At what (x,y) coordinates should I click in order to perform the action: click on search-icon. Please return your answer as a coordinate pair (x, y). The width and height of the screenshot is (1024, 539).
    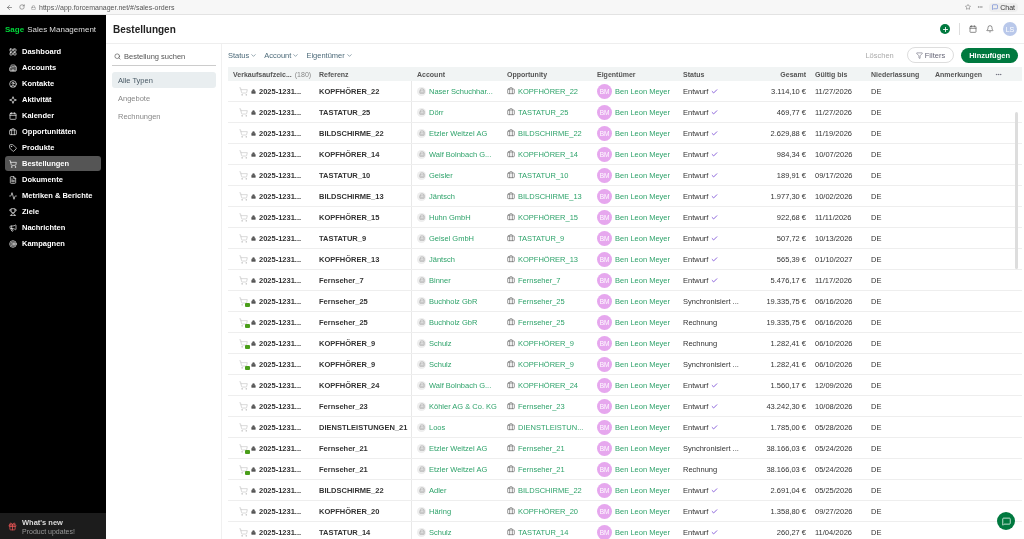
    Looking at the image, I should click on (117, 56).